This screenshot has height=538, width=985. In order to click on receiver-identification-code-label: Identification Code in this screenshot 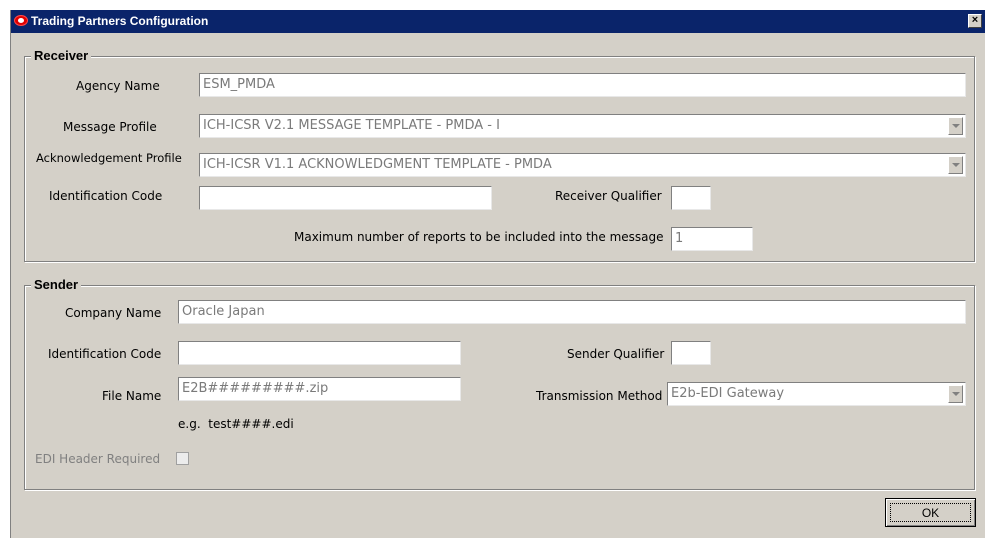, I will do `click(106, 196)`.